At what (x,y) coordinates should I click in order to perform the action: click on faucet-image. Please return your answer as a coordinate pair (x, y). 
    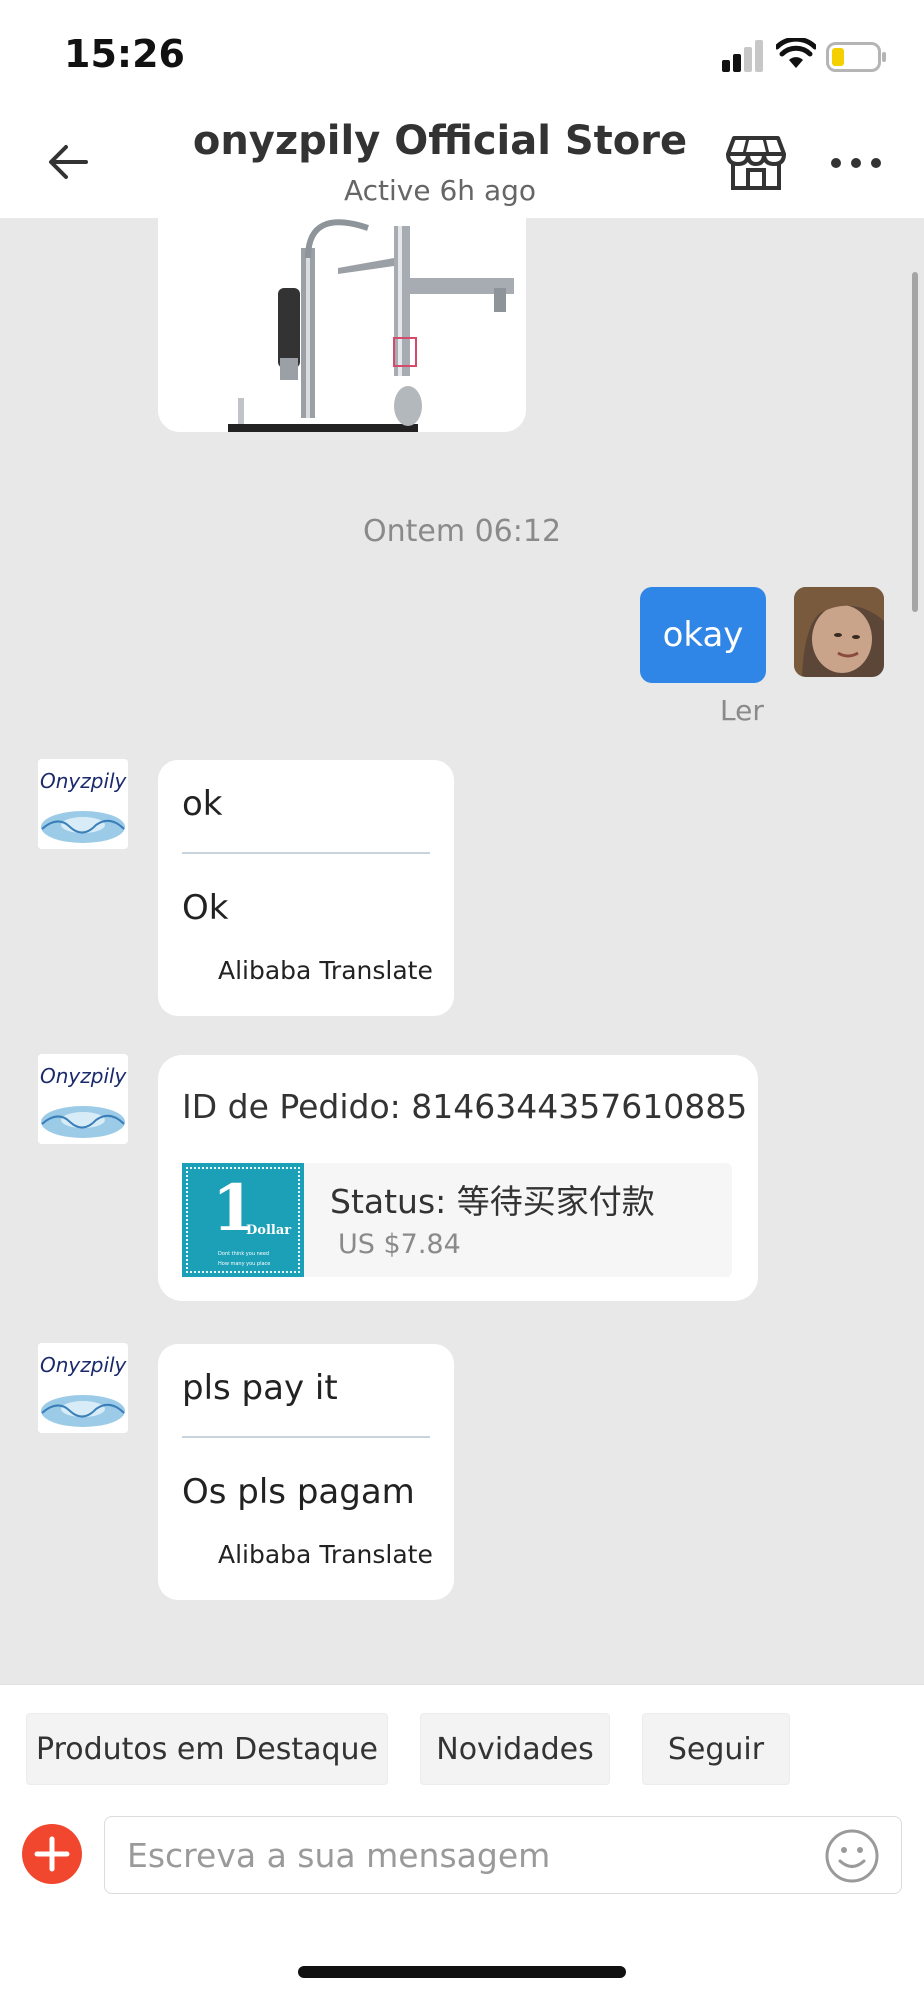
    Looking at the image, I should click on (342, 325).